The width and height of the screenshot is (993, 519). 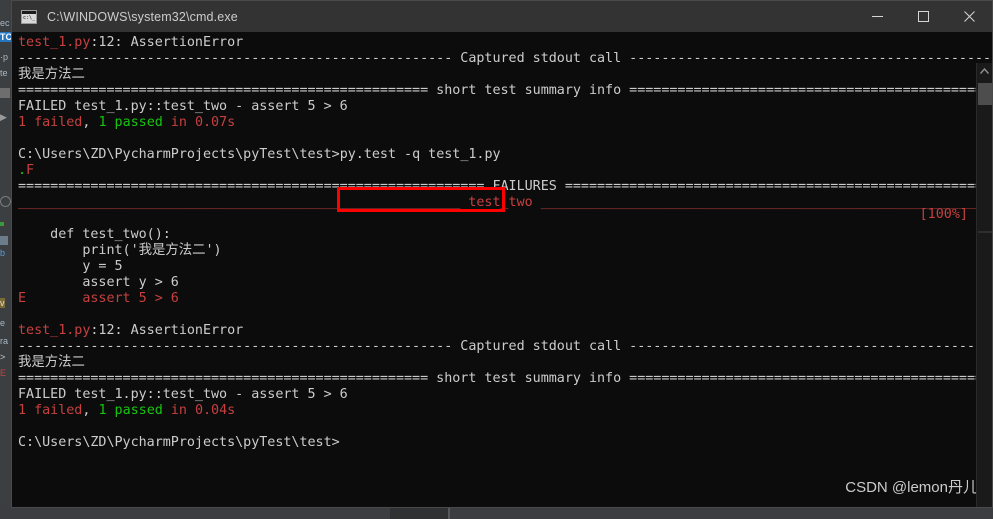 I want to click on terminal-span: assert y > 6, so click(x=98, y=283).